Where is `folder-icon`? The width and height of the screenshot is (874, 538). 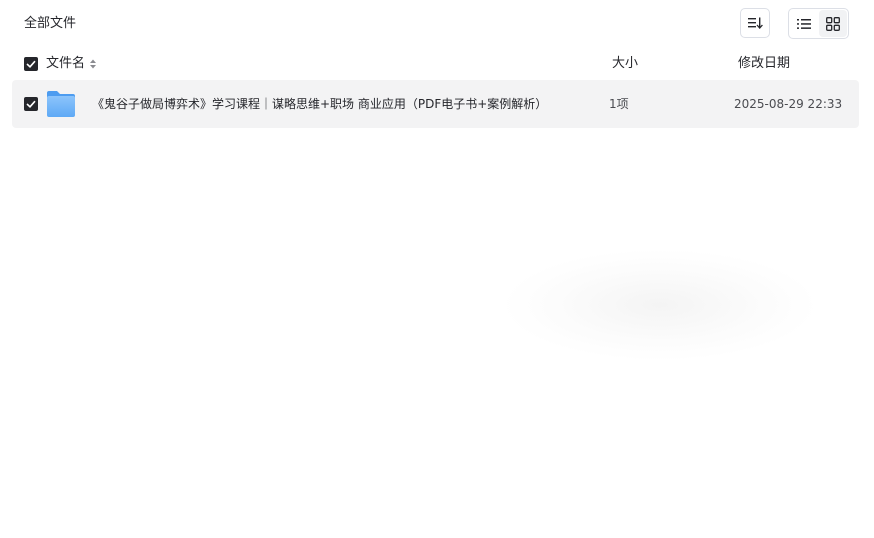 folder-icon is located at coordinates (61, 104).